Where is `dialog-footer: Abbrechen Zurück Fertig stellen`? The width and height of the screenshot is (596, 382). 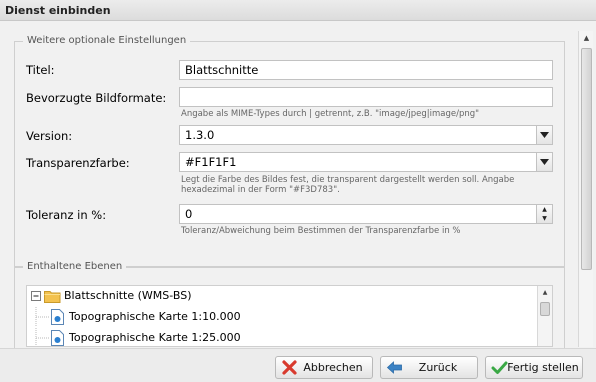
dialog-footer: Abbrechen Zurück Fertig stellen is located at coordinates (298, 365).